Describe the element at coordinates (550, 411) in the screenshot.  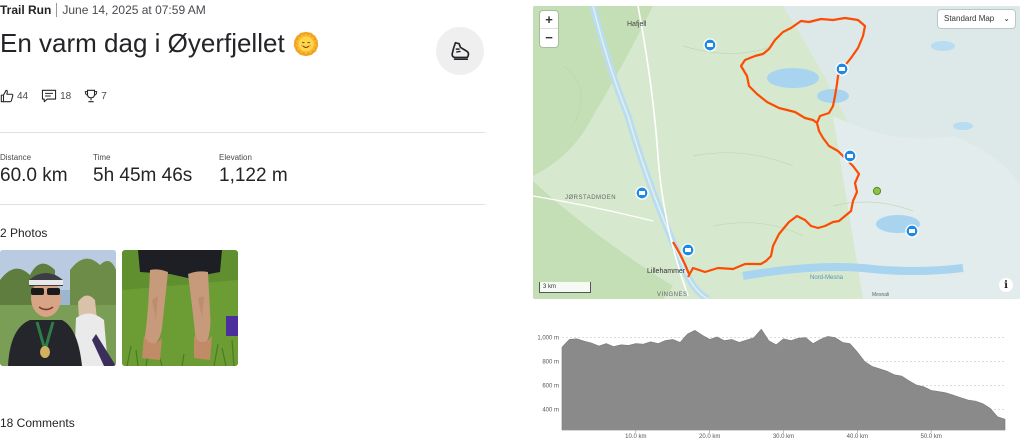
I see `y-tick-label: 400 m` at that location.